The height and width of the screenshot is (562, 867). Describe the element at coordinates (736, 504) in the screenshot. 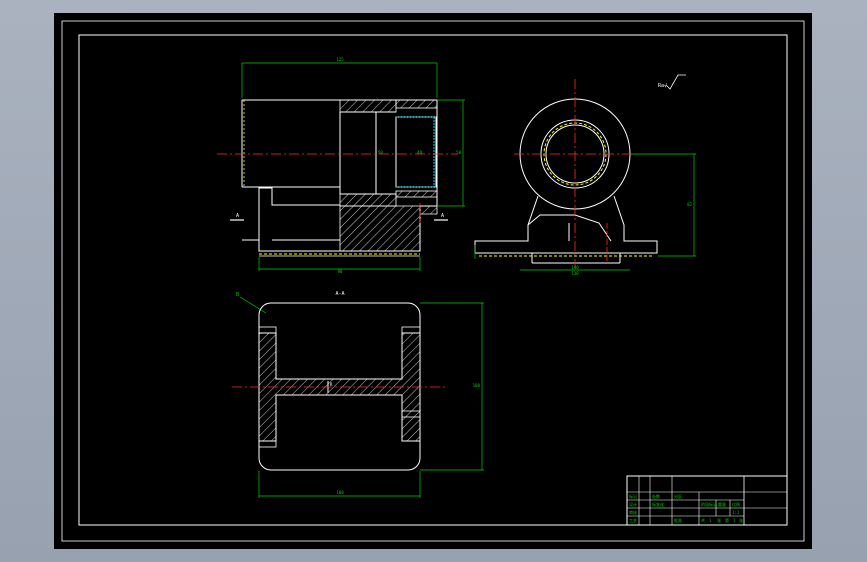

I see `tb-stage-label-2: 比例` at that location.